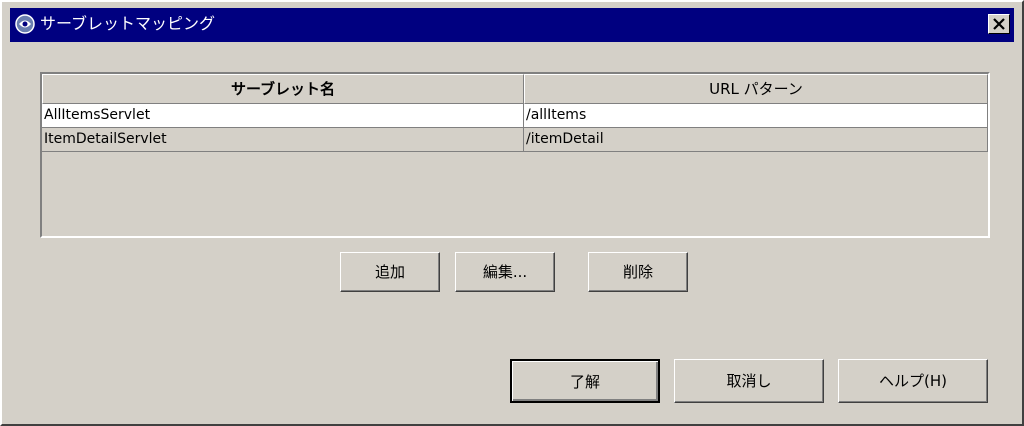  What do you see at coordinates (756, 89) in the screenshot?
I see `column-header-url-pattern: URL パターン` at bounding box center [756, 89].